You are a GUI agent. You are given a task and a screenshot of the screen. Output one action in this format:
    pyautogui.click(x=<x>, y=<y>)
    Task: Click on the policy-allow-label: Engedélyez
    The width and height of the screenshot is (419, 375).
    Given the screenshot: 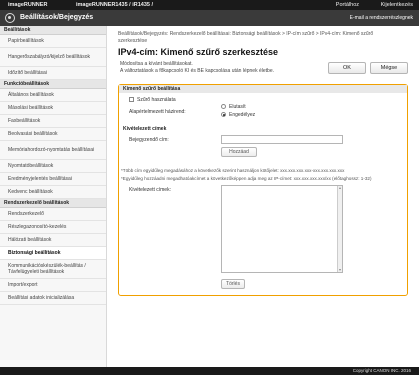 What is the action you would take?
    pyautogui.click(x=242, y=115)
    